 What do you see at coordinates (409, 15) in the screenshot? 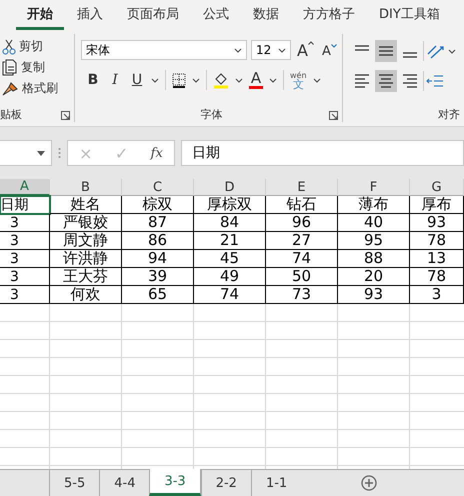
I see `ribbon-tab: DIY工具箱` at bounding box center [409, 15].